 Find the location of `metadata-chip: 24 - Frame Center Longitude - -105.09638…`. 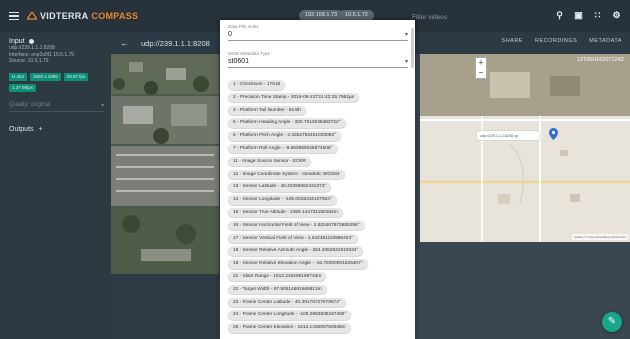

metadata-chip: 24 - Frame Center Longitude - -105.09638… is located at coordinates (290, 315).